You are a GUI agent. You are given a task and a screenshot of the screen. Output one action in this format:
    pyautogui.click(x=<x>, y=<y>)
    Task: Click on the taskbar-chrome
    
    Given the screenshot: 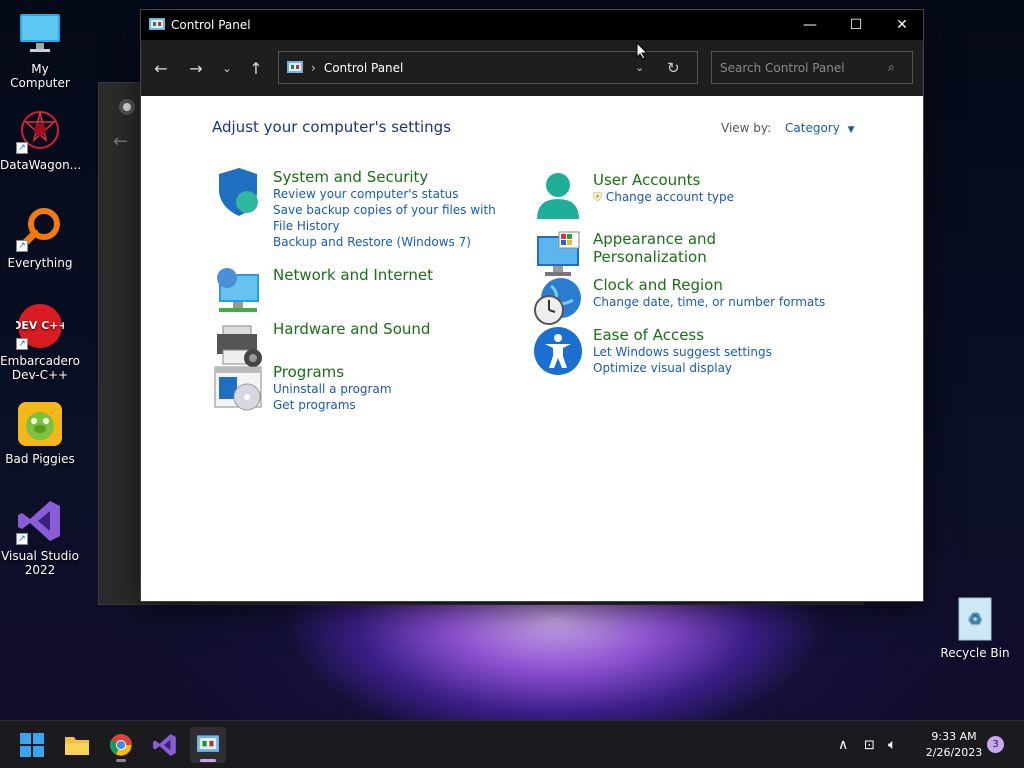 What is the action you would take?
    pyautogui.click(x=121, y=745)
    